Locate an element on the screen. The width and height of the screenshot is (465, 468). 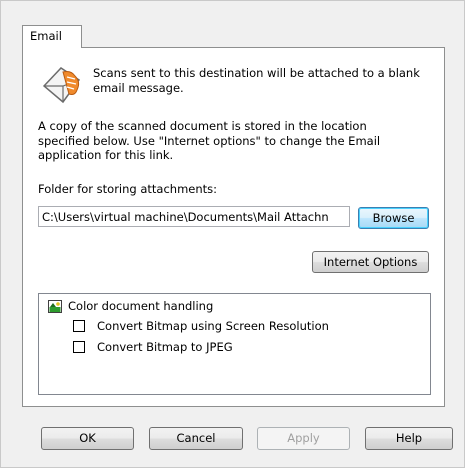
convert-screen-resolution-label: Convert Bitmap using Screen Resolution is located at coordinates (213, 326).